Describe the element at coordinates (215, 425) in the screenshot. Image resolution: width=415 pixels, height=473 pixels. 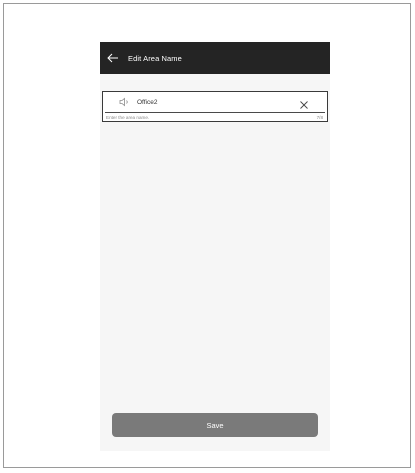
I see `save-button: Save` at that location.